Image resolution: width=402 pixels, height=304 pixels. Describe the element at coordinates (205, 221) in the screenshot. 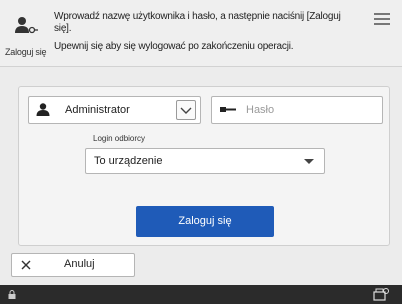

I see `login-button: Zaloguj się` at that location.